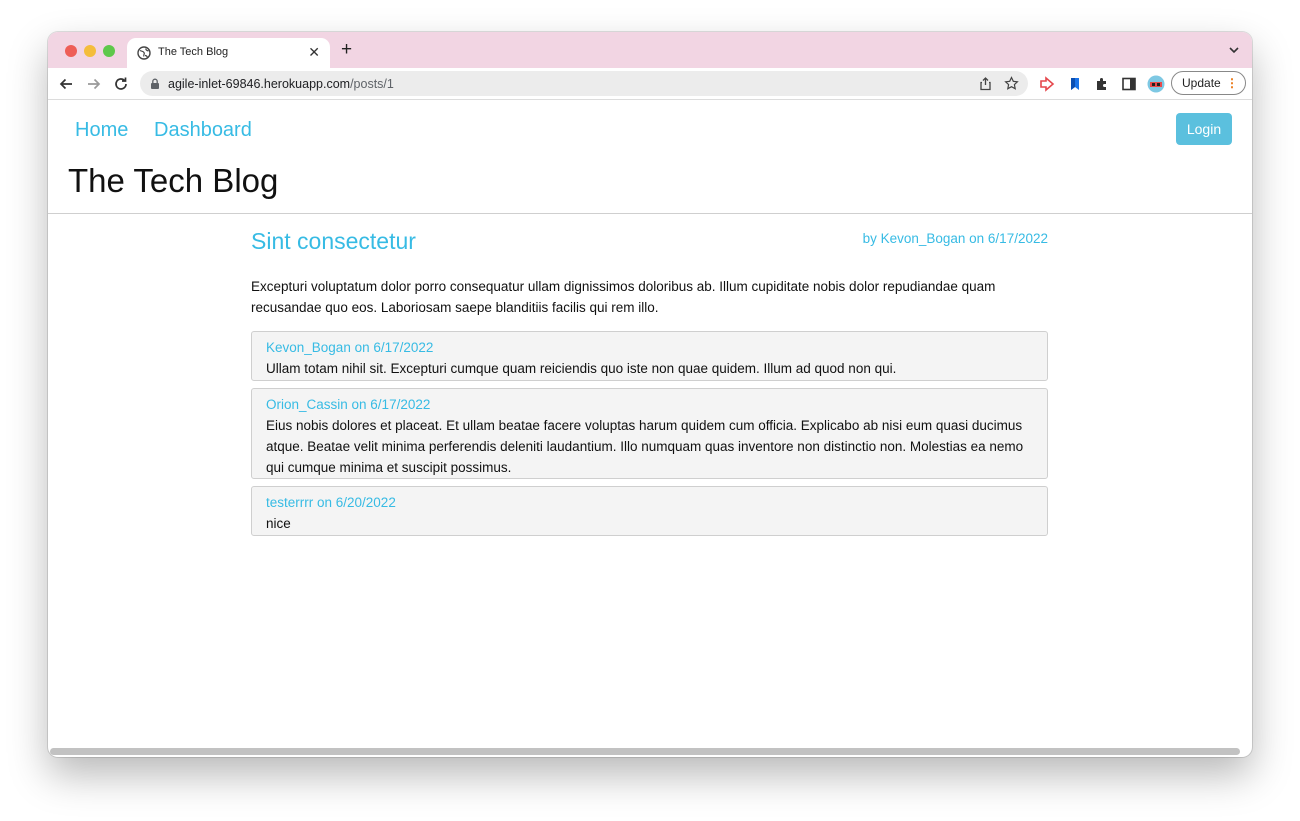 Image resolution: width=1300 pixels, height=821 pixels. I want to click on tab-title: The Tech Blog, so click(193, 52).